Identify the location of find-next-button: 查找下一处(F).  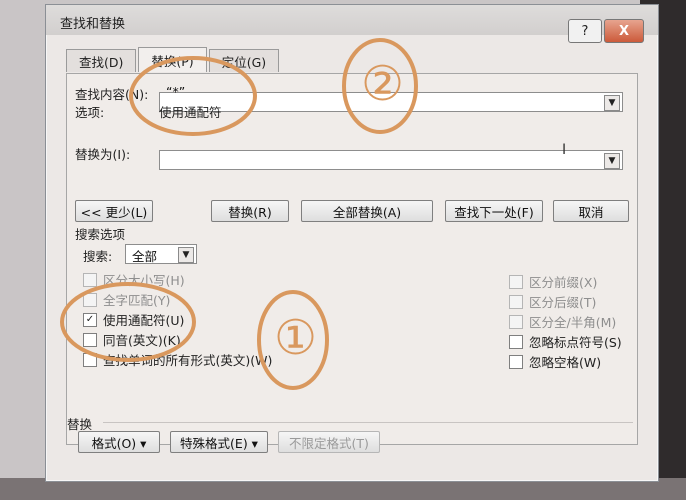
(494, 211).